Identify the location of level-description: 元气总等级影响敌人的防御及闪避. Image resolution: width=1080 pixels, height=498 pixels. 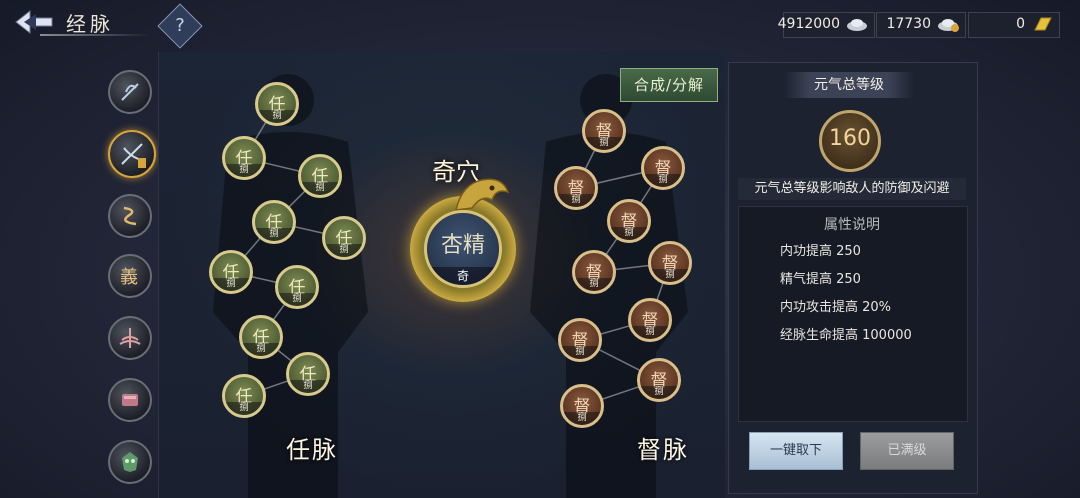
(852, 189).